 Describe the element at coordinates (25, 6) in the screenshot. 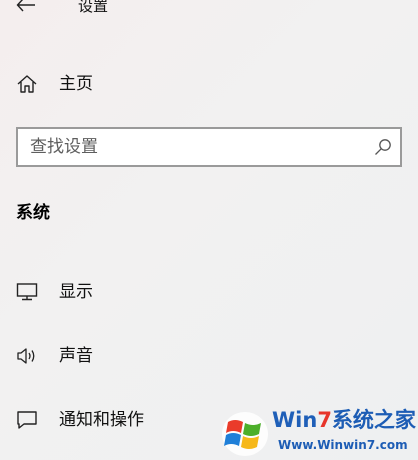

I see `arrow-left-icon` at that location.